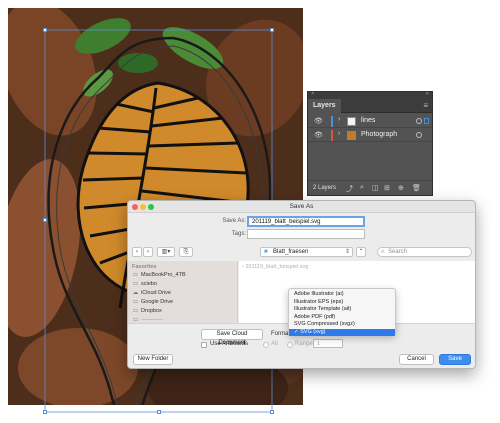 The width and height of the screenshot is (500, 423). I want to click on tags-field, so click(306, 234).